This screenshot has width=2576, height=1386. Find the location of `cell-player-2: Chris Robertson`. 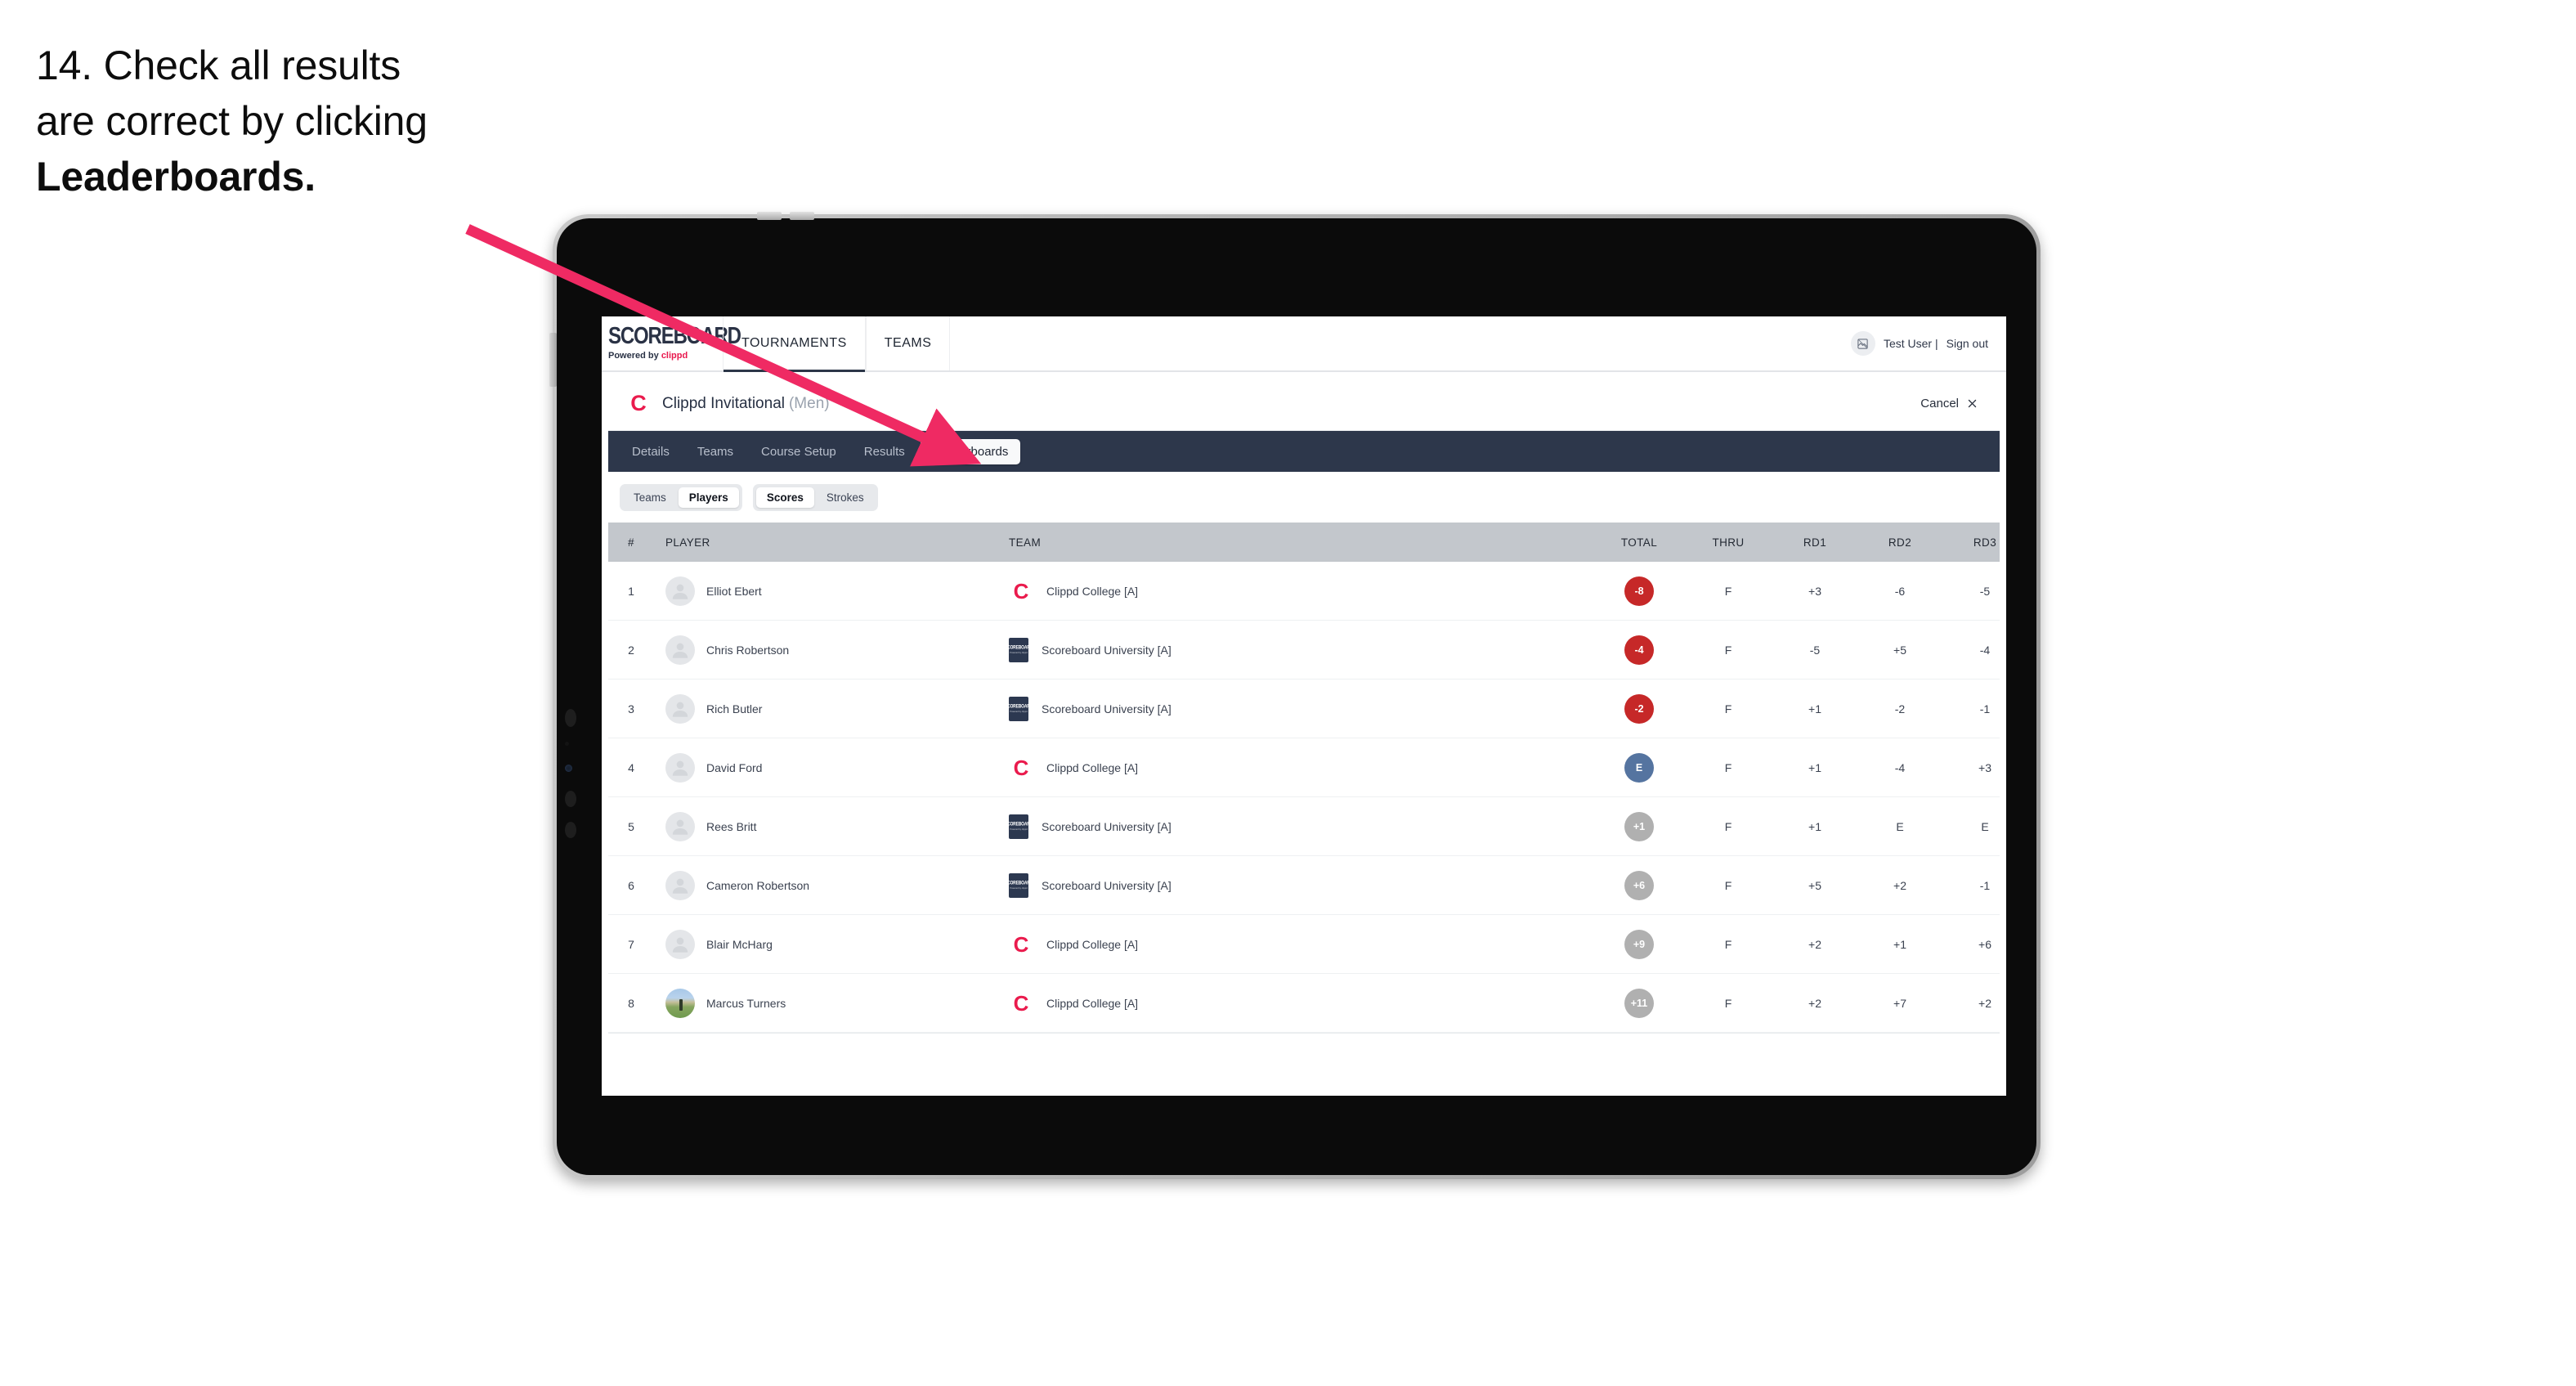

cell-player-2: Chris Robertson is located at coordinates (825, 650).